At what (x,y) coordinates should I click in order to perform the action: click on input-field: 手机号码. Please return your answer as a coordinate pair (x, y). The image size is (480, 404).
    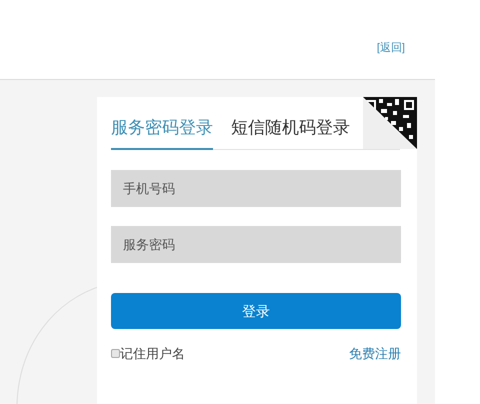
    Looking at the image, I should click on (256, 188).